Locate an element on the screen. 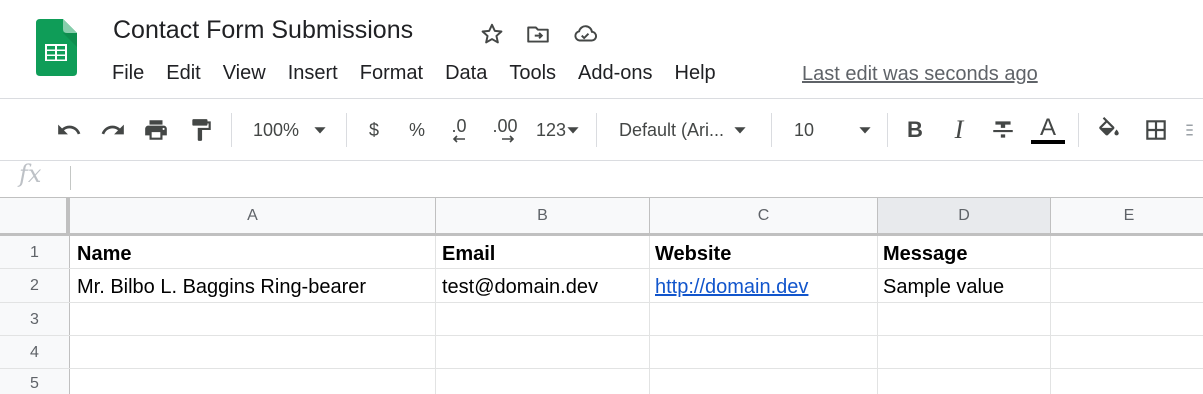  paint-format-icon is located at coordinates (201, 130).